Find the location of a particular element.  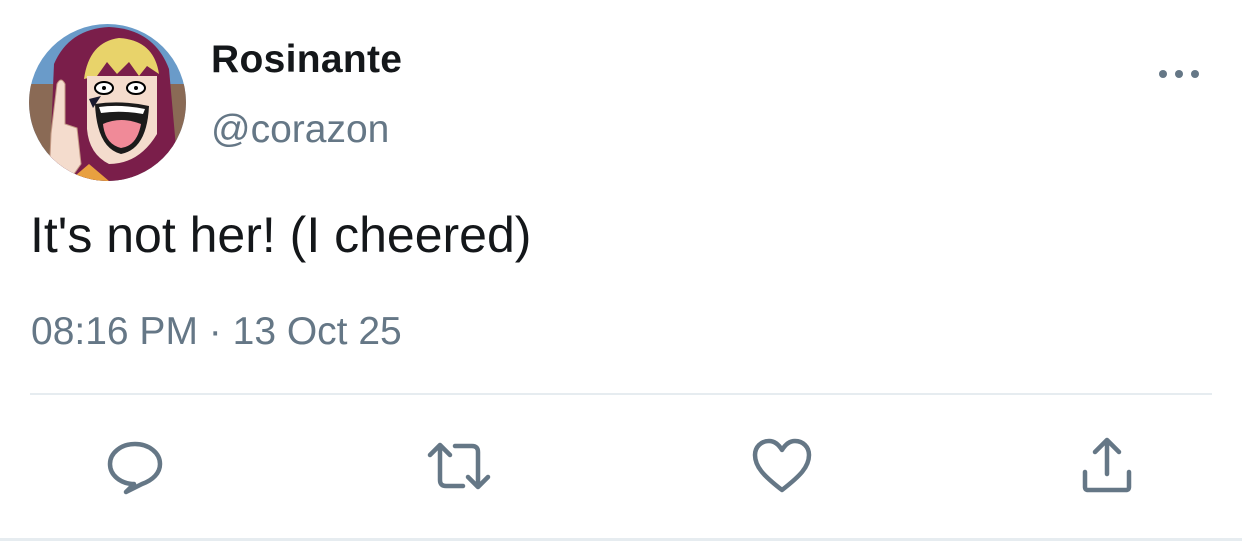

tweet-text: It's not her! (I cheered) is located at coordinates (281, 235).